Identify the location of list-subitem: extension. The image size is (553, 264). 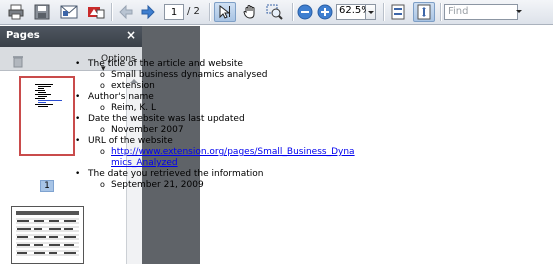
(215, 86).